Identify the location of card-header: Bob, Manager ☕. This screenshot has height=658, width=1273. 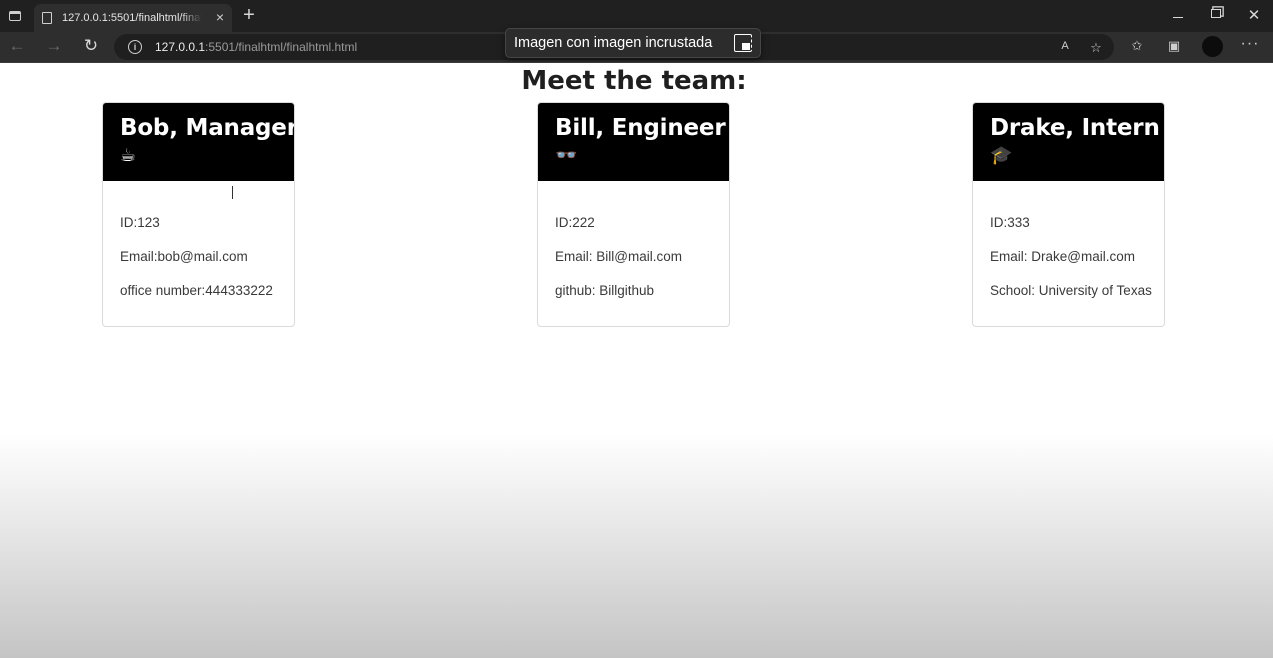
(198, 142).